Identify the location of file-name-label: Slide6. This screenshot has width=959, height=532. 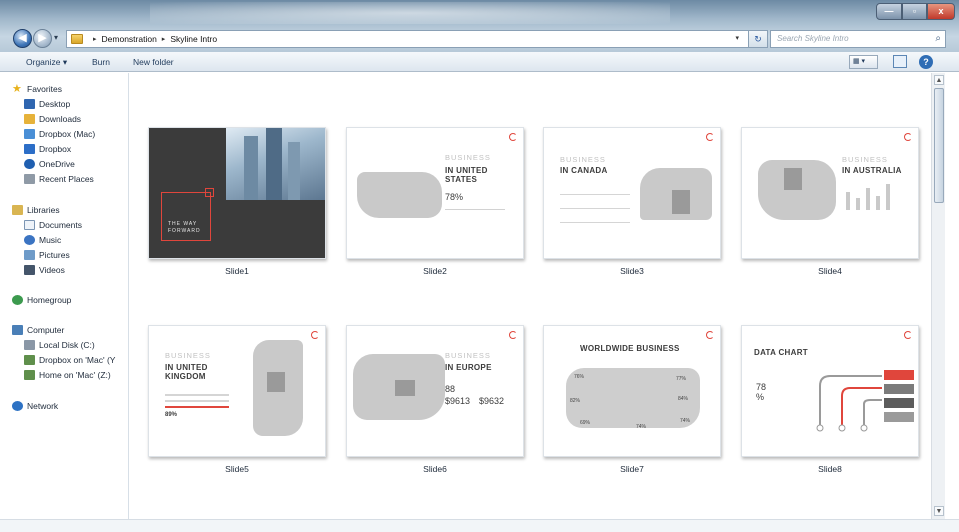
(435, 469).